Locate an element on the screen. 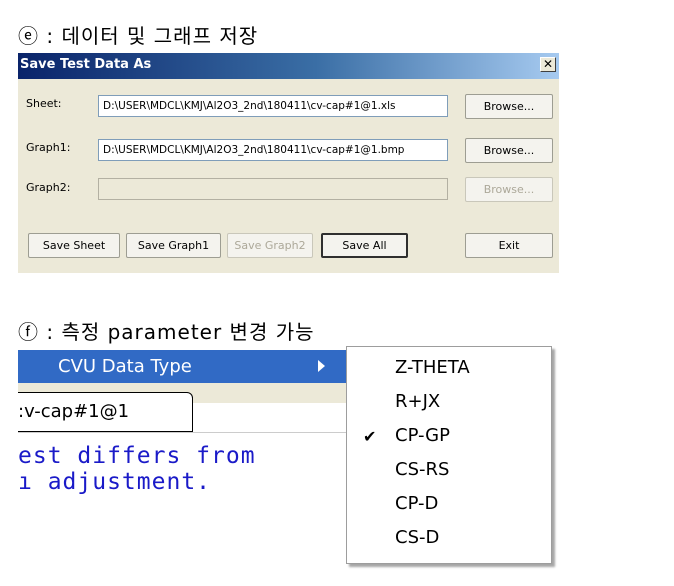 Image resolution: width=674 pixels, height=586 pixels. caption-change-parameter: ⓕ : 측정 parameter 변경 가능 is located at coordinates (166, 332).